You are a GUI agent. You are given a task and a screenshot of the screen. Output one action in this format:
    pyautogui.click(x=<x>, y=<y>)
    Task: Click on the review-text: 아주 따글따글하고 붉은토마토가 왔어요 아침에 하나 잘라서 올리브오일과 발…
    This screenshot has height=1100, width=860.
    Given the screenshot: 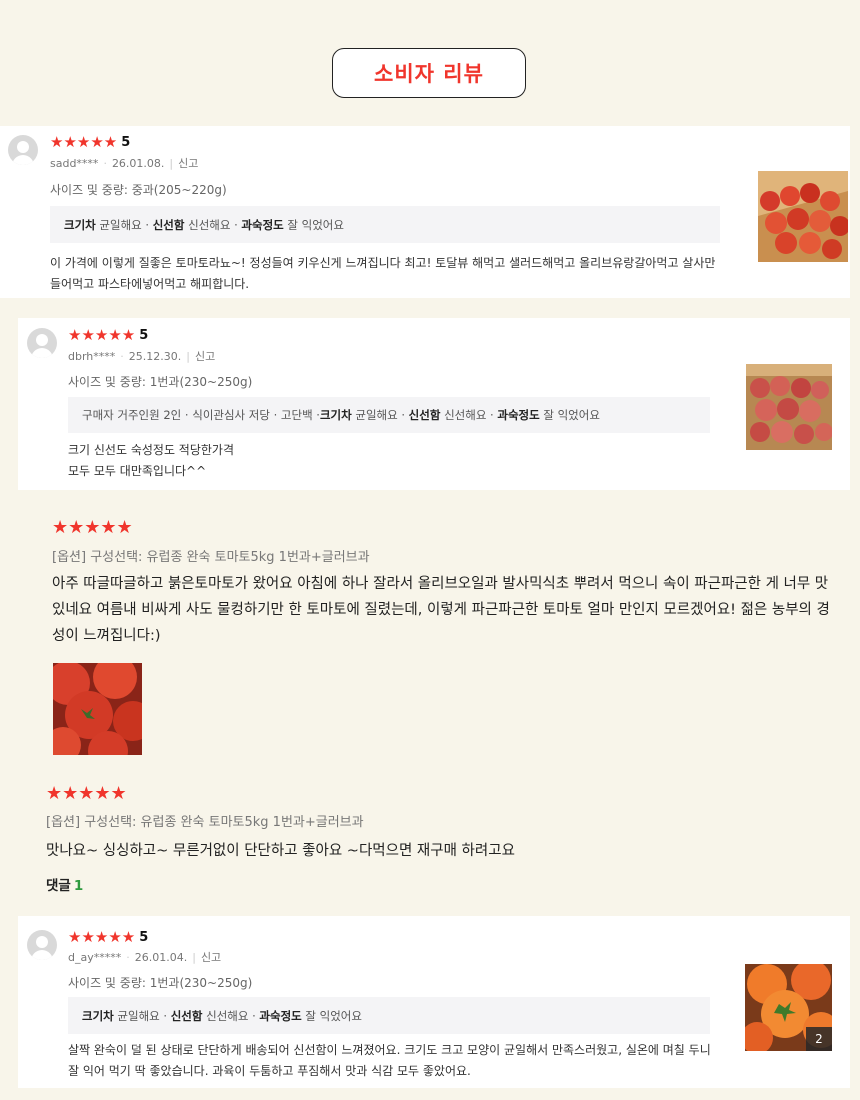 What is the action you would take?
    pyautogui.click(x=441, y=610)
    